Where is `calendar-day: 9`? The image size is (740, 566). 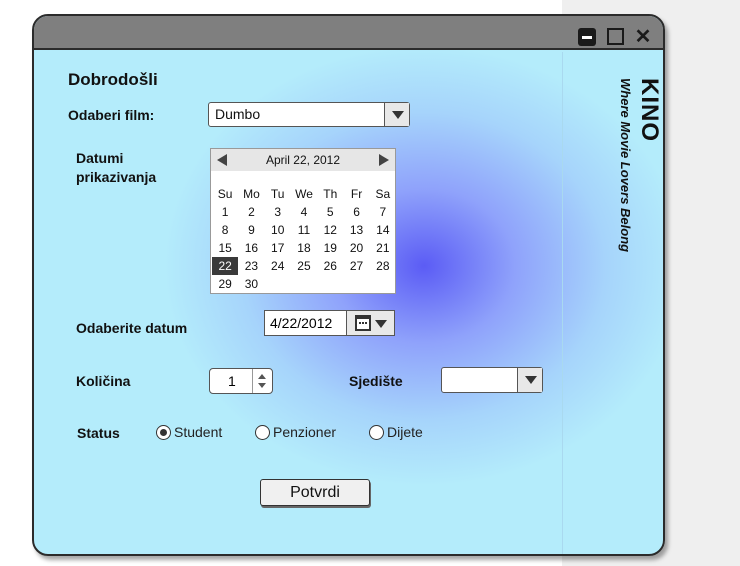
calendar-day: 9 is located at coordinates (251, 230).